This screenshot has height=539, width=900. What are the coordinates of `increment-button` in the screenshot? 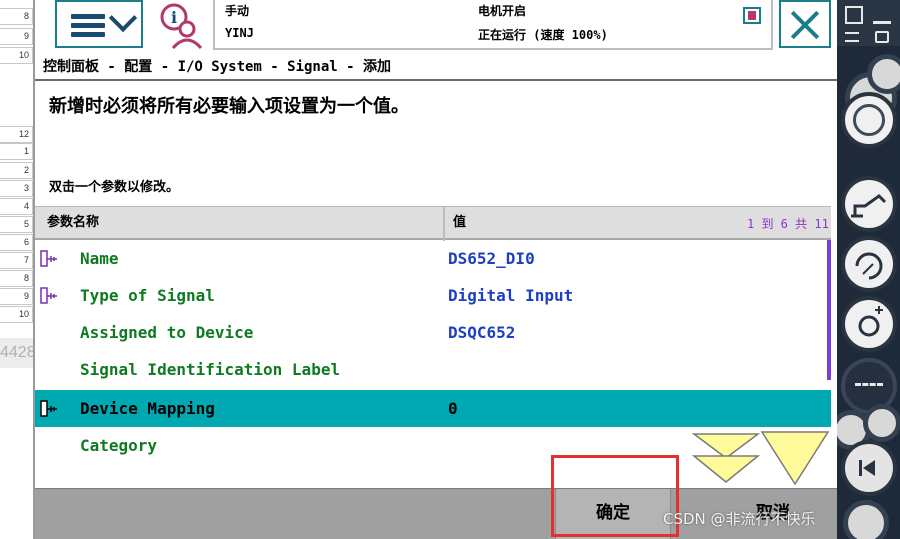 It's located at (869, 324).